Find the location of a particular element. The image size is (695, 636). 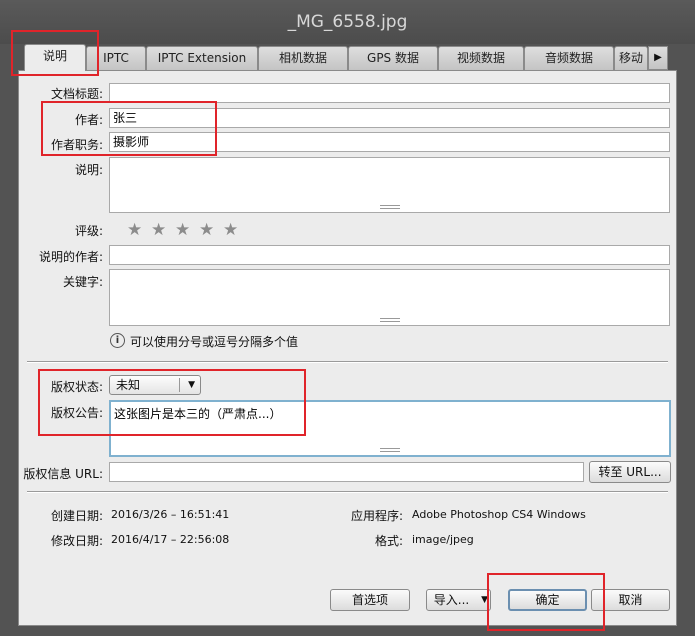

keywords-textarea is located at coordinates (389, 297).